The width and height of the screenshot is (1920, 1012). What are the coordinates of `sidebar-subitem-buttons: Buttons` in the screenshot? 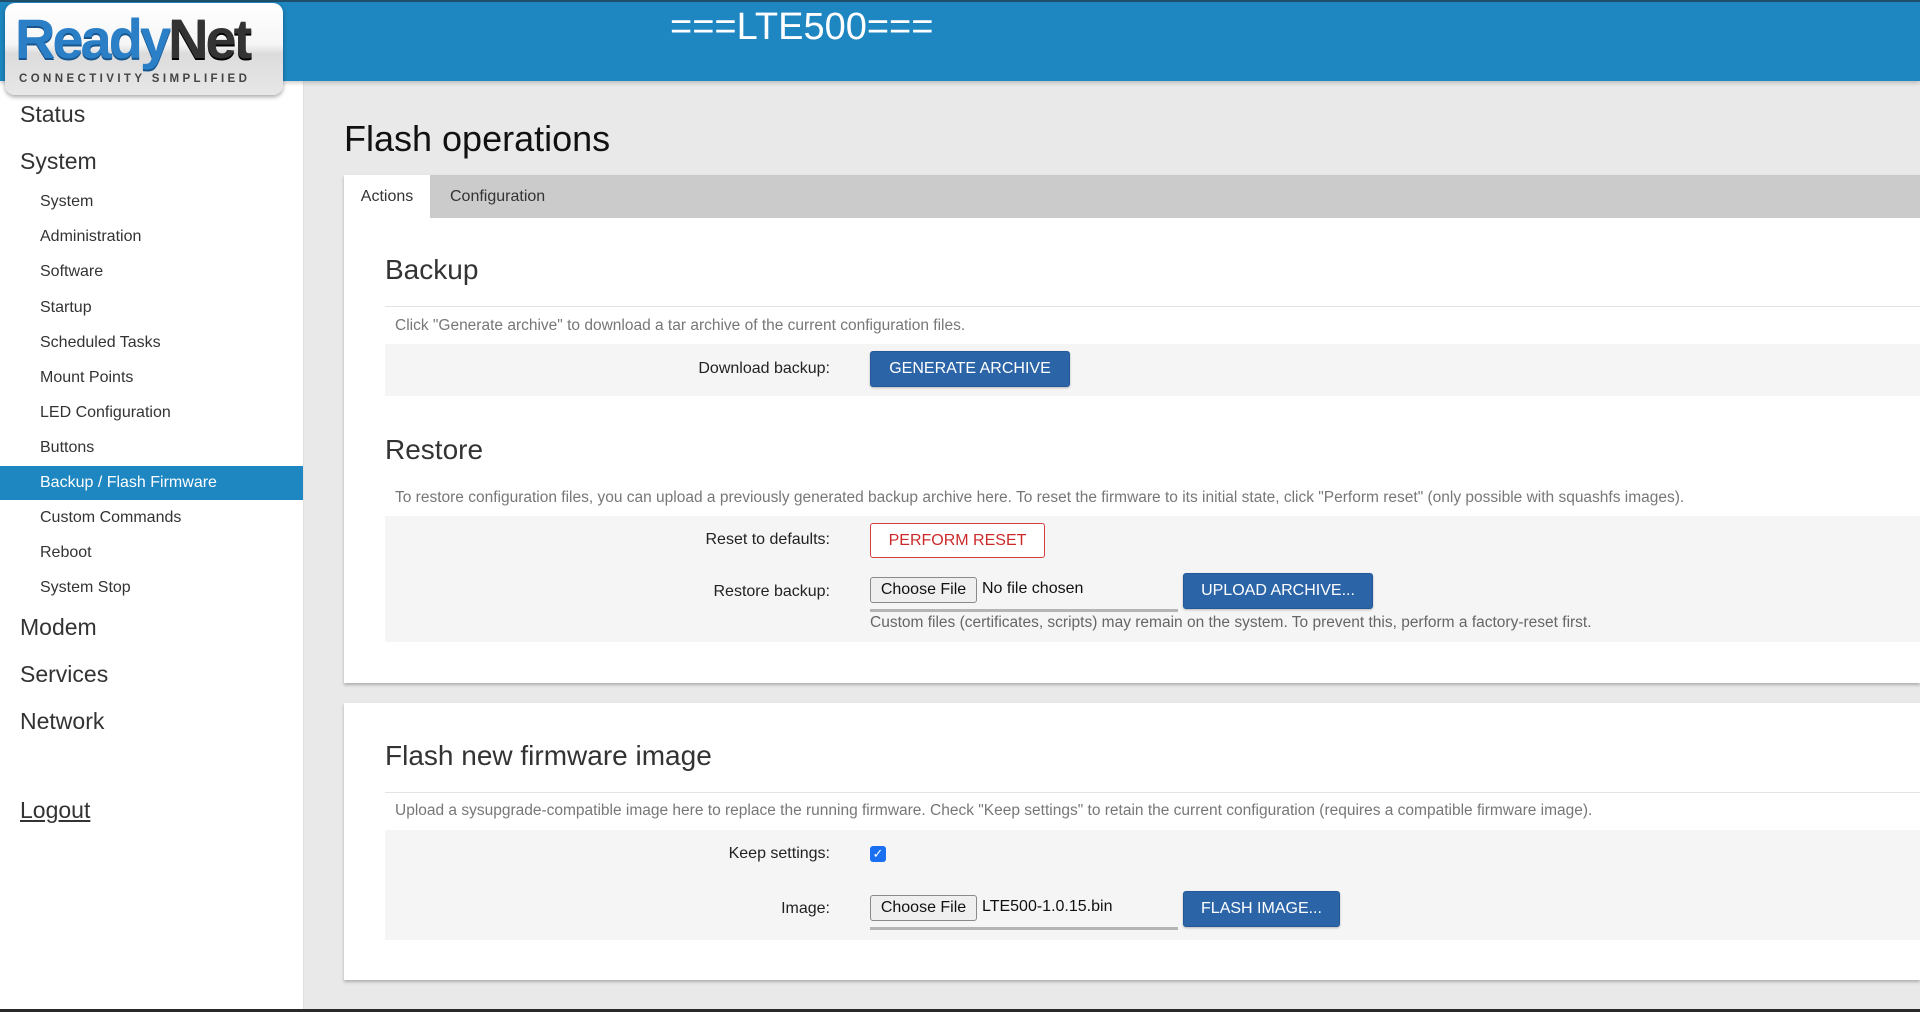 It's located at (151, 448).